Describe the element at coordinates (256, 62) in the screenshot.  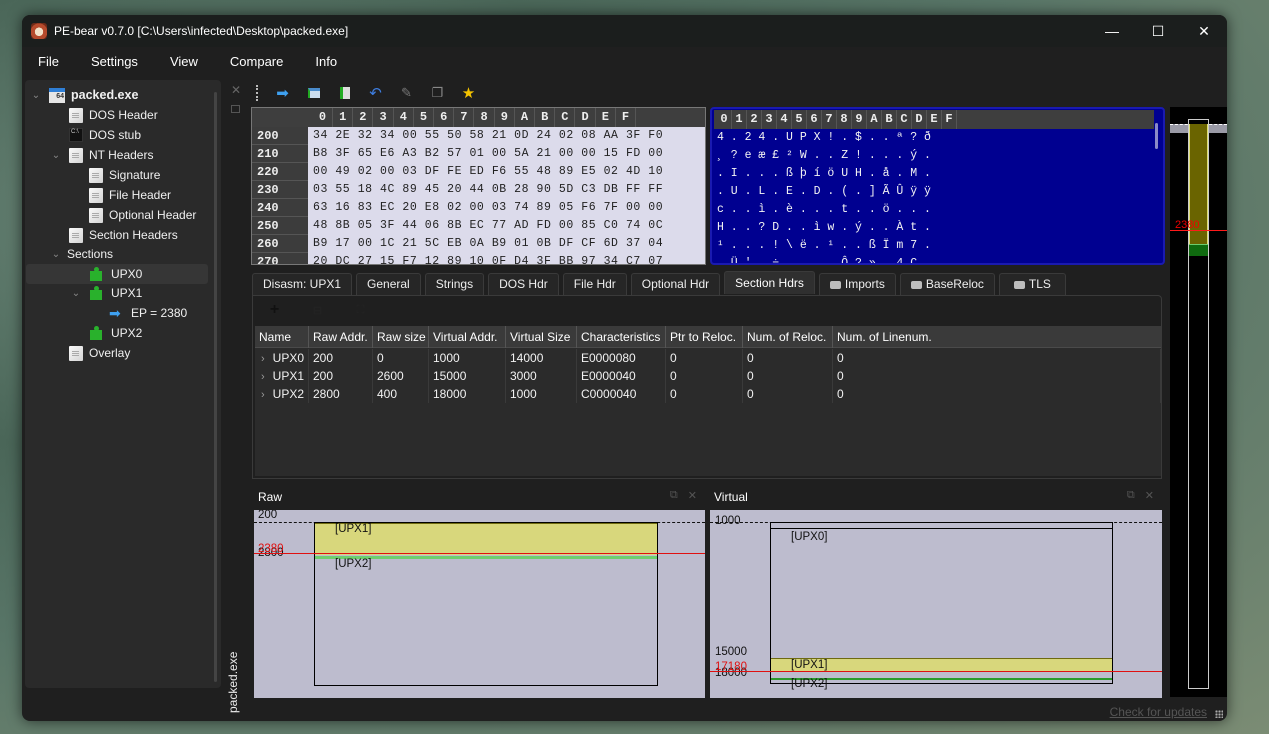
I see `menu-compare: Compare` at that location.